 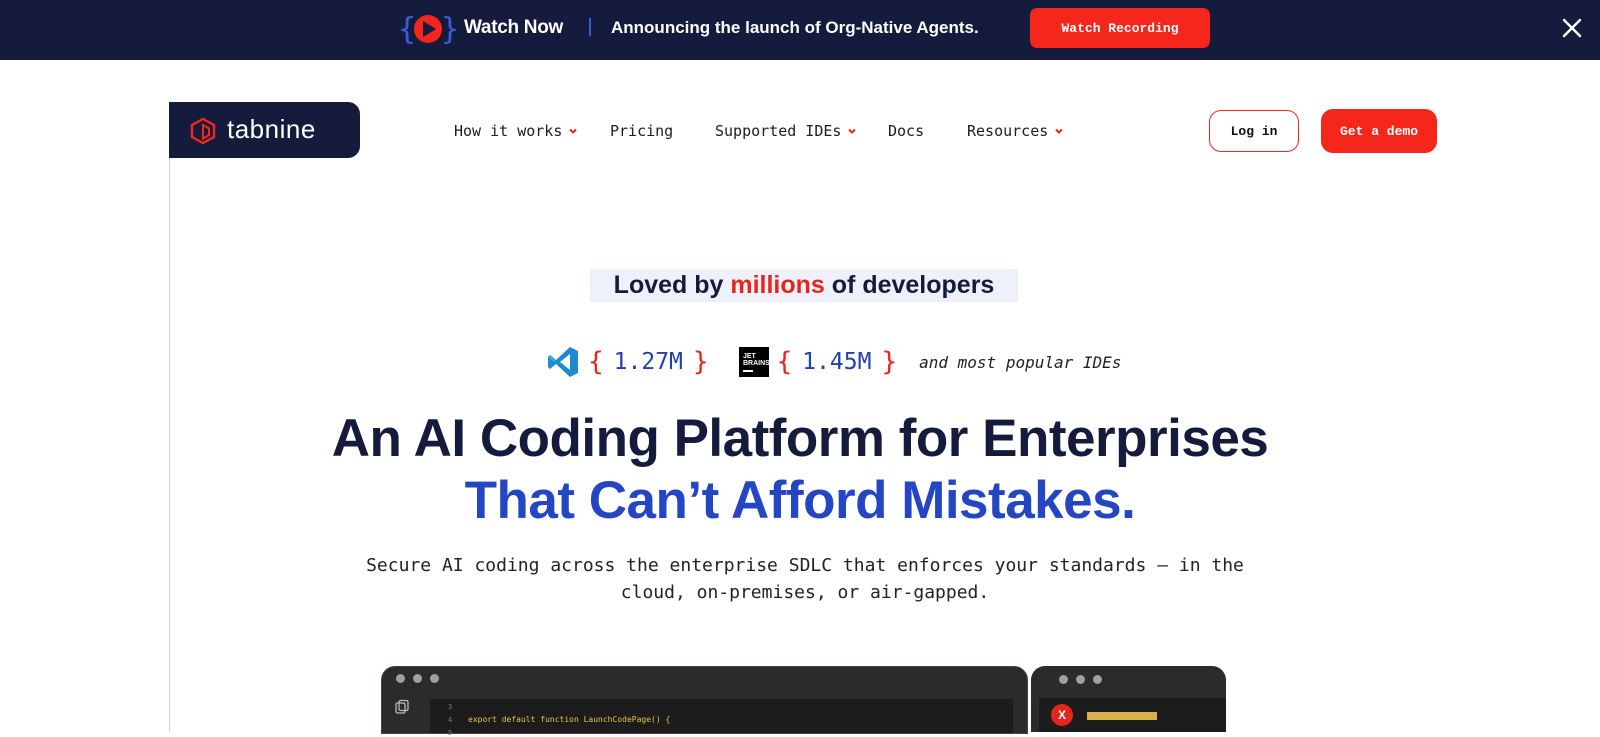 I want to click on loved-highlight: millions, so click(x=777, y=285).